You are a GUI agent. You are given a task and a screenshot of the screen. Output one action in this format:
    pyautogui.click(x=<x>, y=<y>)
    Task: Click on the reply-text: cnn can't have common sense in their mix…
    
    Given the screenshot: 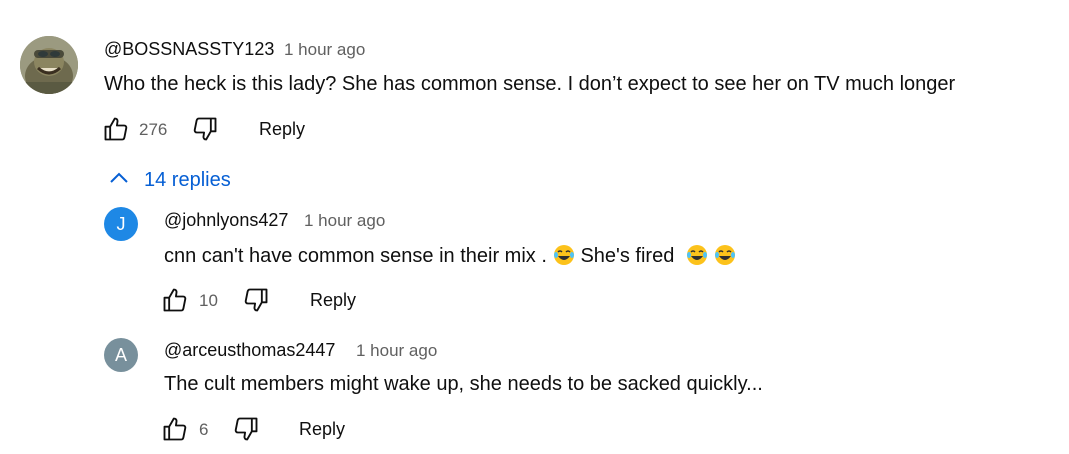 What is the action you would take?
    pyautogui.click(x=450, y=256)
    